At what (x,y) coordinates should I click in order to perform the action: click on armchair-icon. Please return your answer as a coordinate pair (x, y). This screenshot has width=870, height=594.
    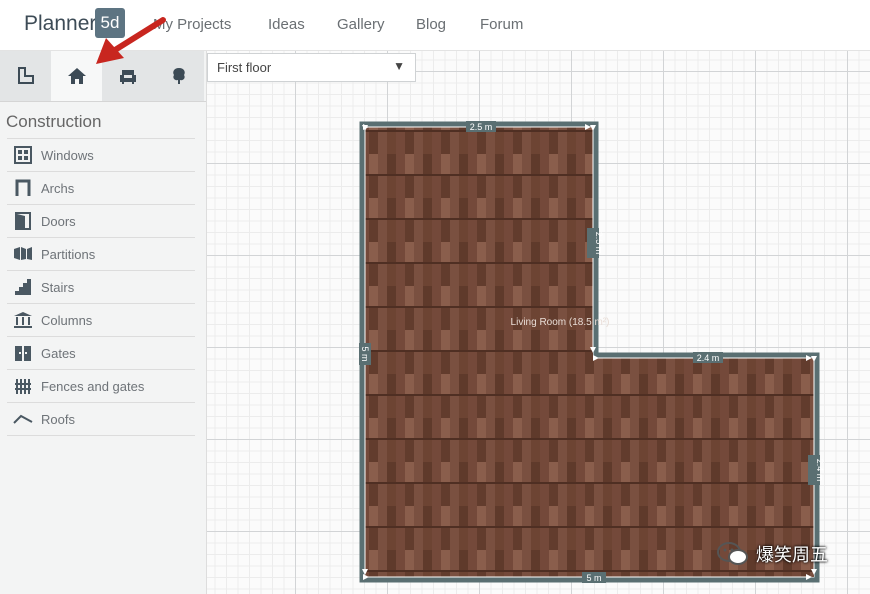
    Looking at the image, I should click on (127, 77).